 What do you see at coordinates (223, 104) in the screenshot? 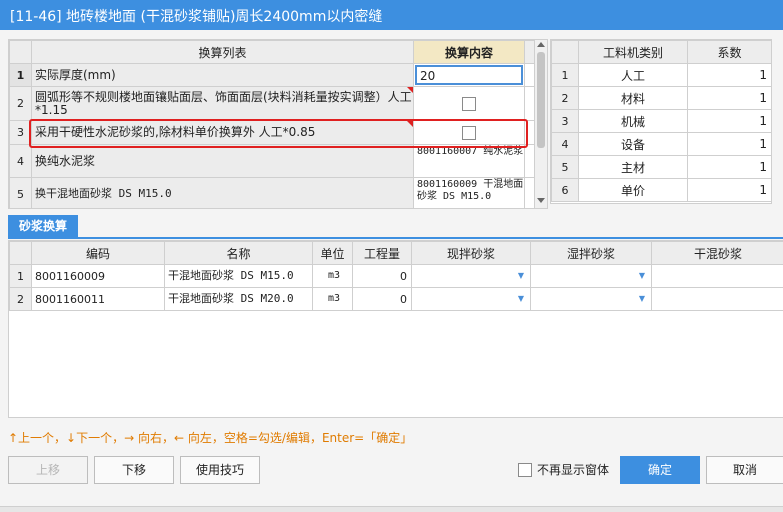
I see `row-label: 圆弧形等不规则楼地面镶贴面层、饰面面层(块料消耗量按实调整）人工*1.15` at bounding box center [223, 104].